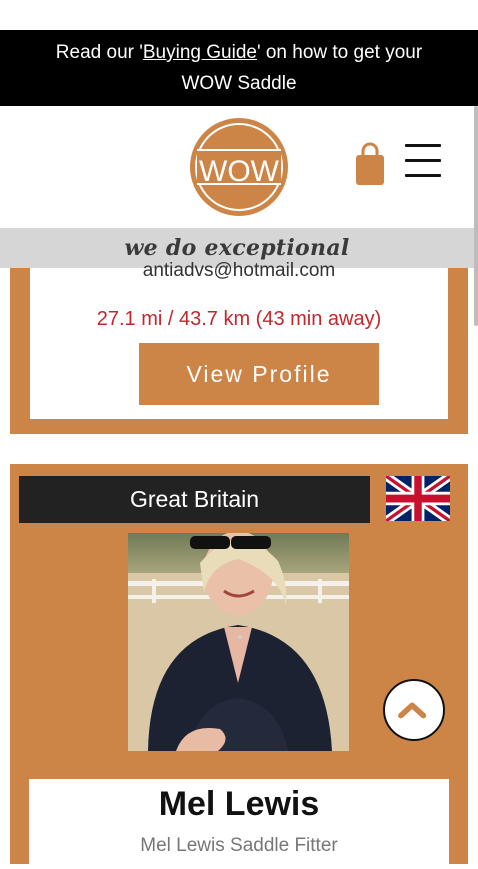 The height and width of the screenshot is (869, 478). I want to click on fitter-name-card: Mel Lewis Mel Lewis Saddle Fitter, so click(239, 824).